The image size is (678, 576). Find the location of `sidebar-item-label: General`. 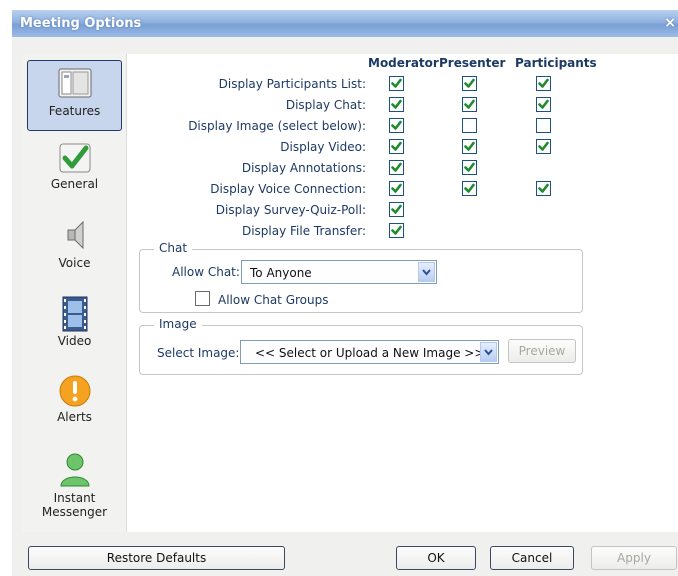

sidebar-item-label: General is located at coordinates (74, 184).